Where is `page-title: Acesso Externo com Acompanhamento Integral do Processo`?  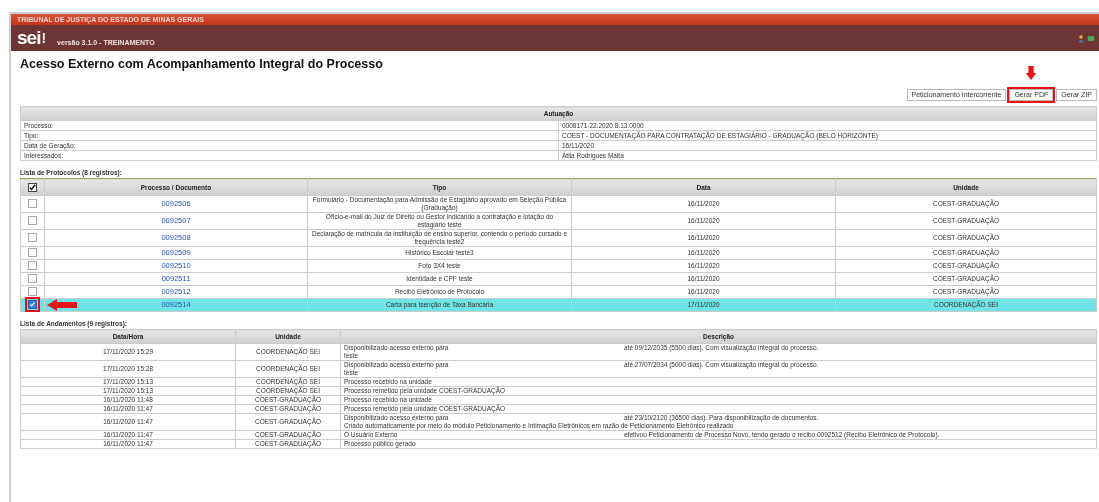
page-title: Acesso Externo com Acompanhamento Integral do Processo is located at coordinates (202, 64).